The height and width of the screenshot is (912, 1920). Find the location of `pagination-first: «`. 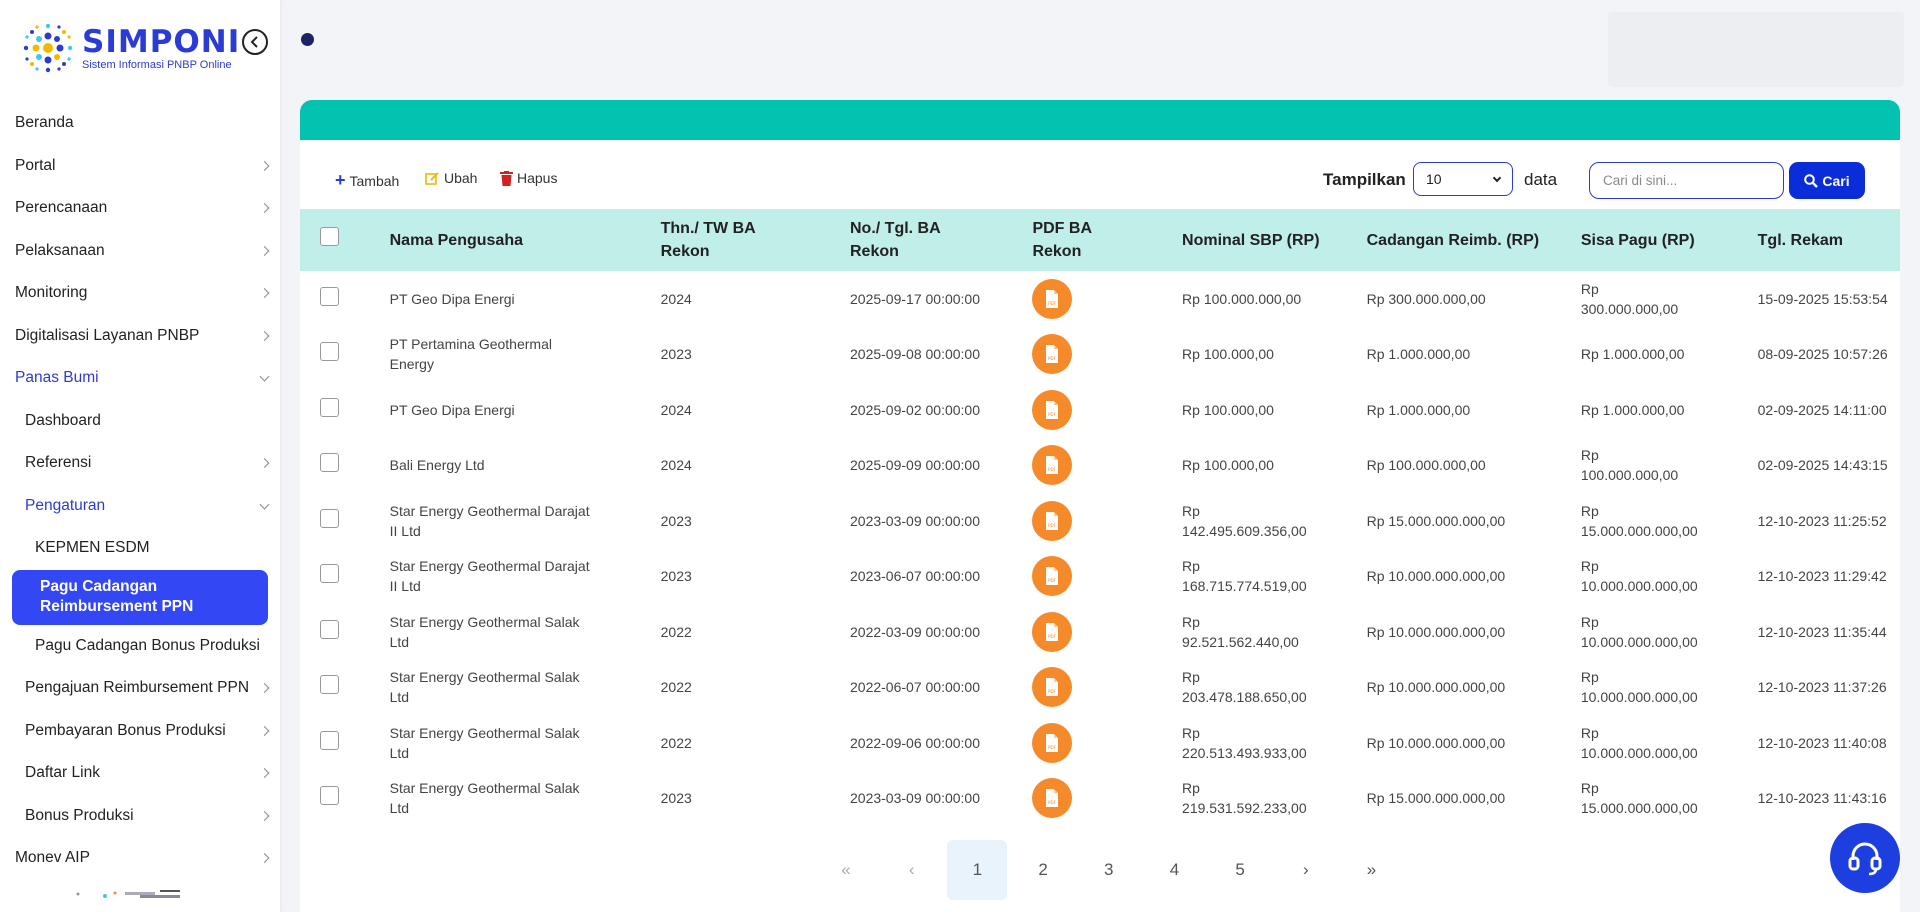

pagination-first: « is located at coordinates (846, 870).